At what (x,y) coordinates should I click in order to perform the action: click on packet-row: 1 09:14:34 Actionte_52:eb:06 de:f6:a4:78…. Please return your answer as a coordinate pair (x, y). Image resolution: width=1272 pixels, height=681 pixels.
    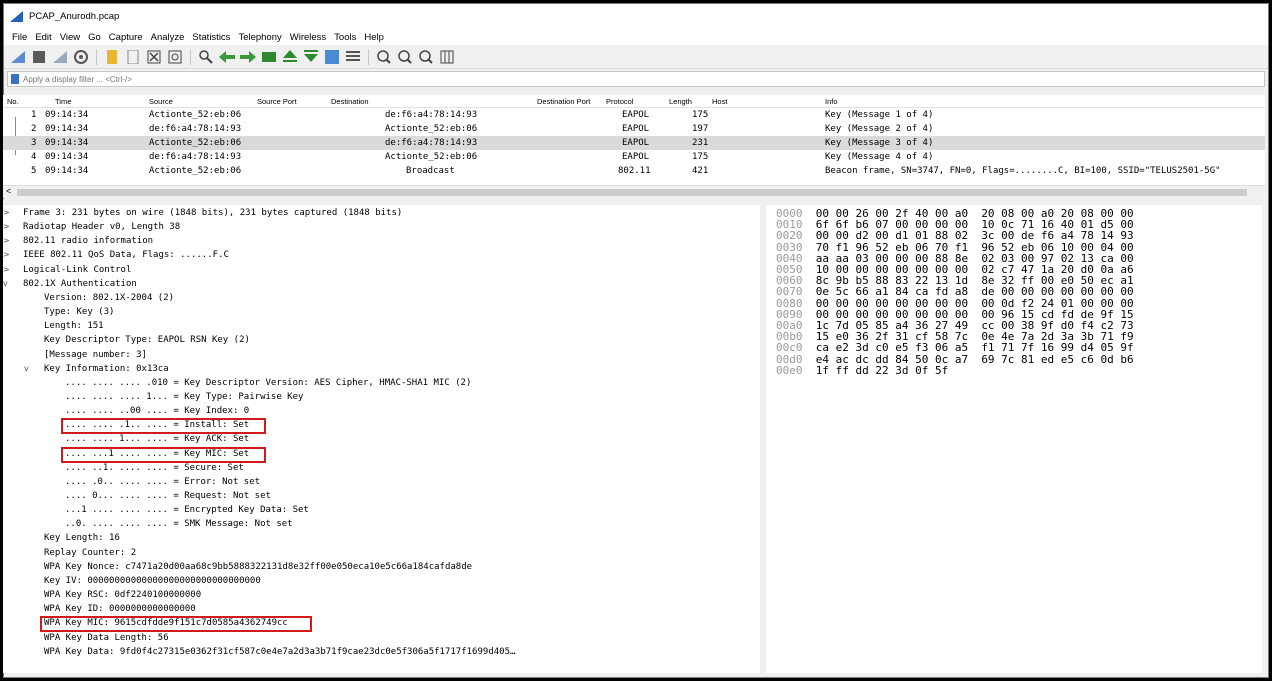
    Looking at the image, I should click on (634, 115).